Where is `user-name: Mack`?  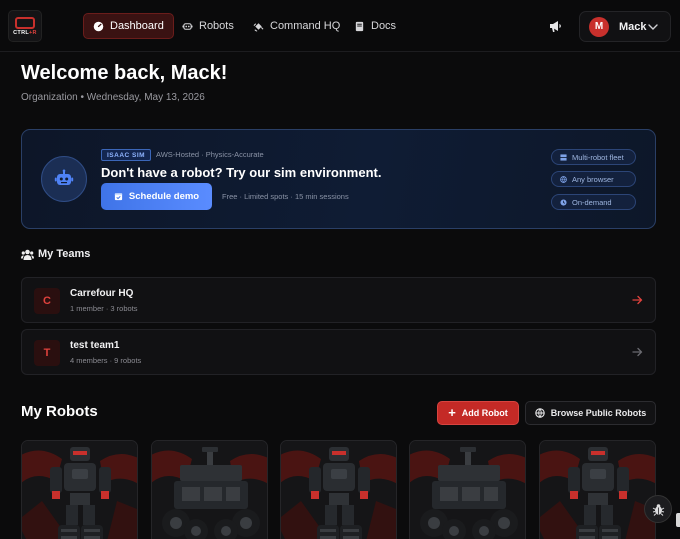 user-name: Mack is located at coordinates (633, 26).